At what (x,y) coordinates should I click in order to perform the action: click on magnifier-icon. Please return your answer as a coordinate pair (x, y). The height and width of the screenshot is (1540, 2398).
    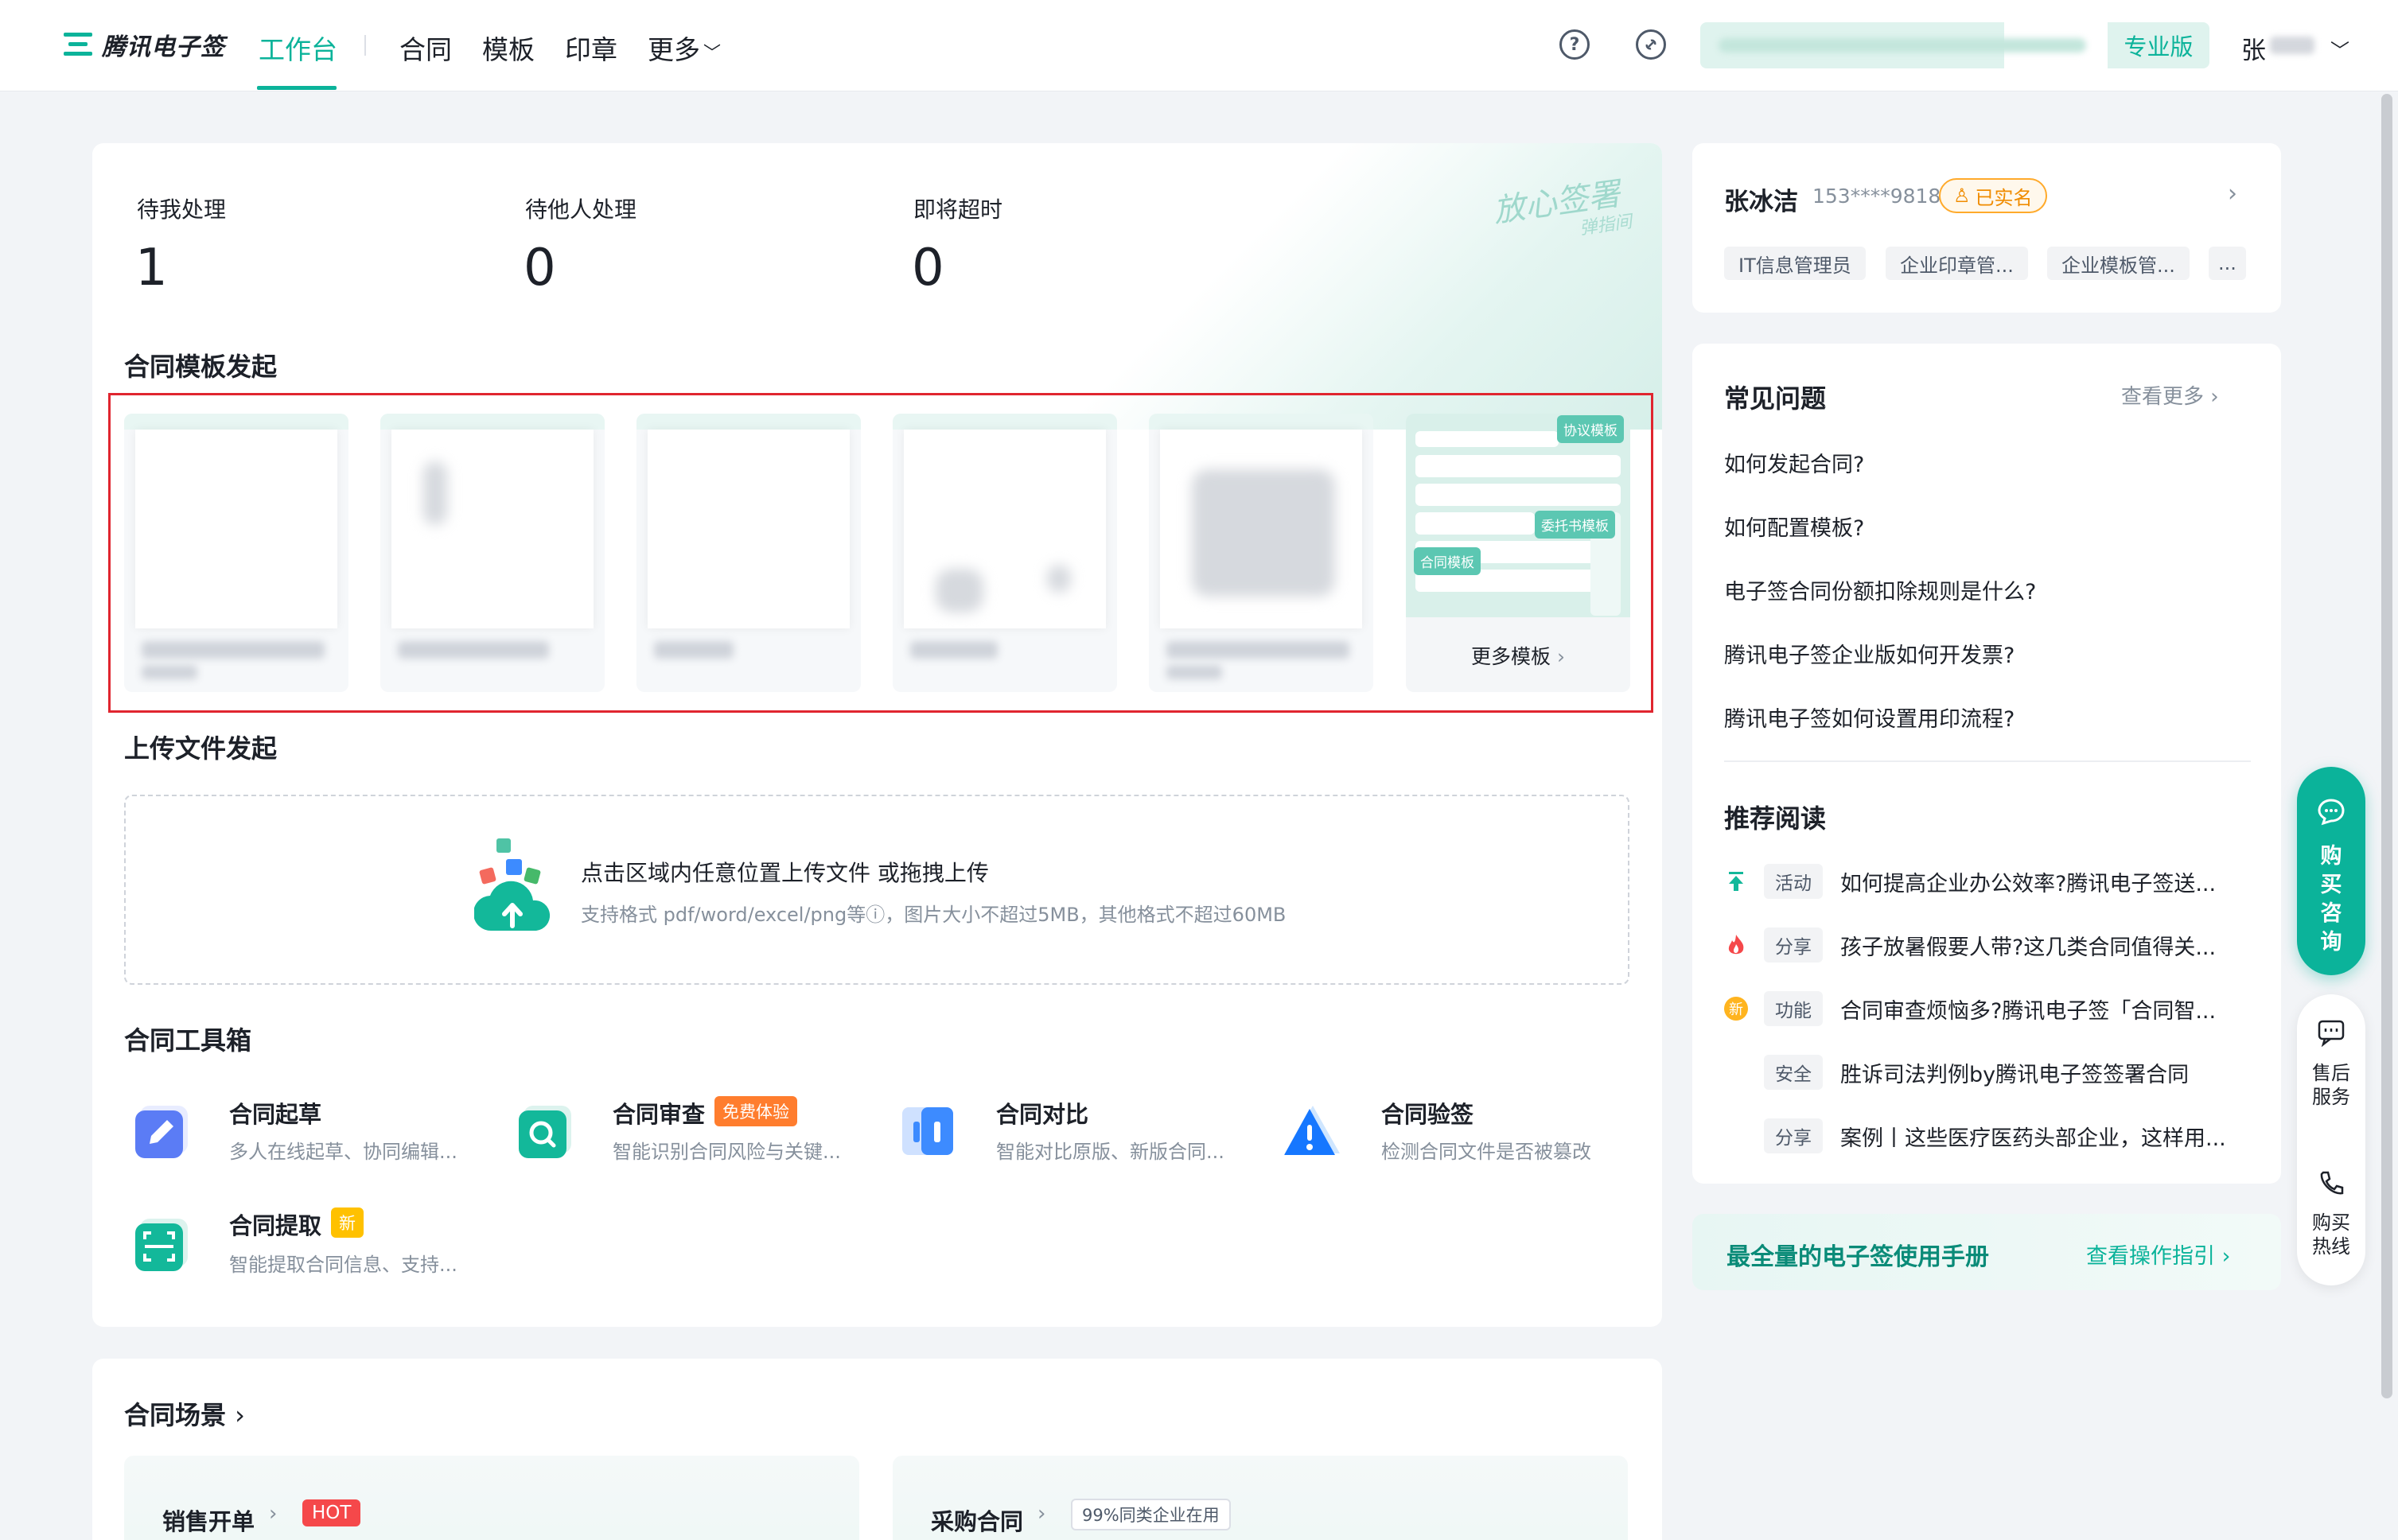
    Looking at the image, I should click on (545, 1132).